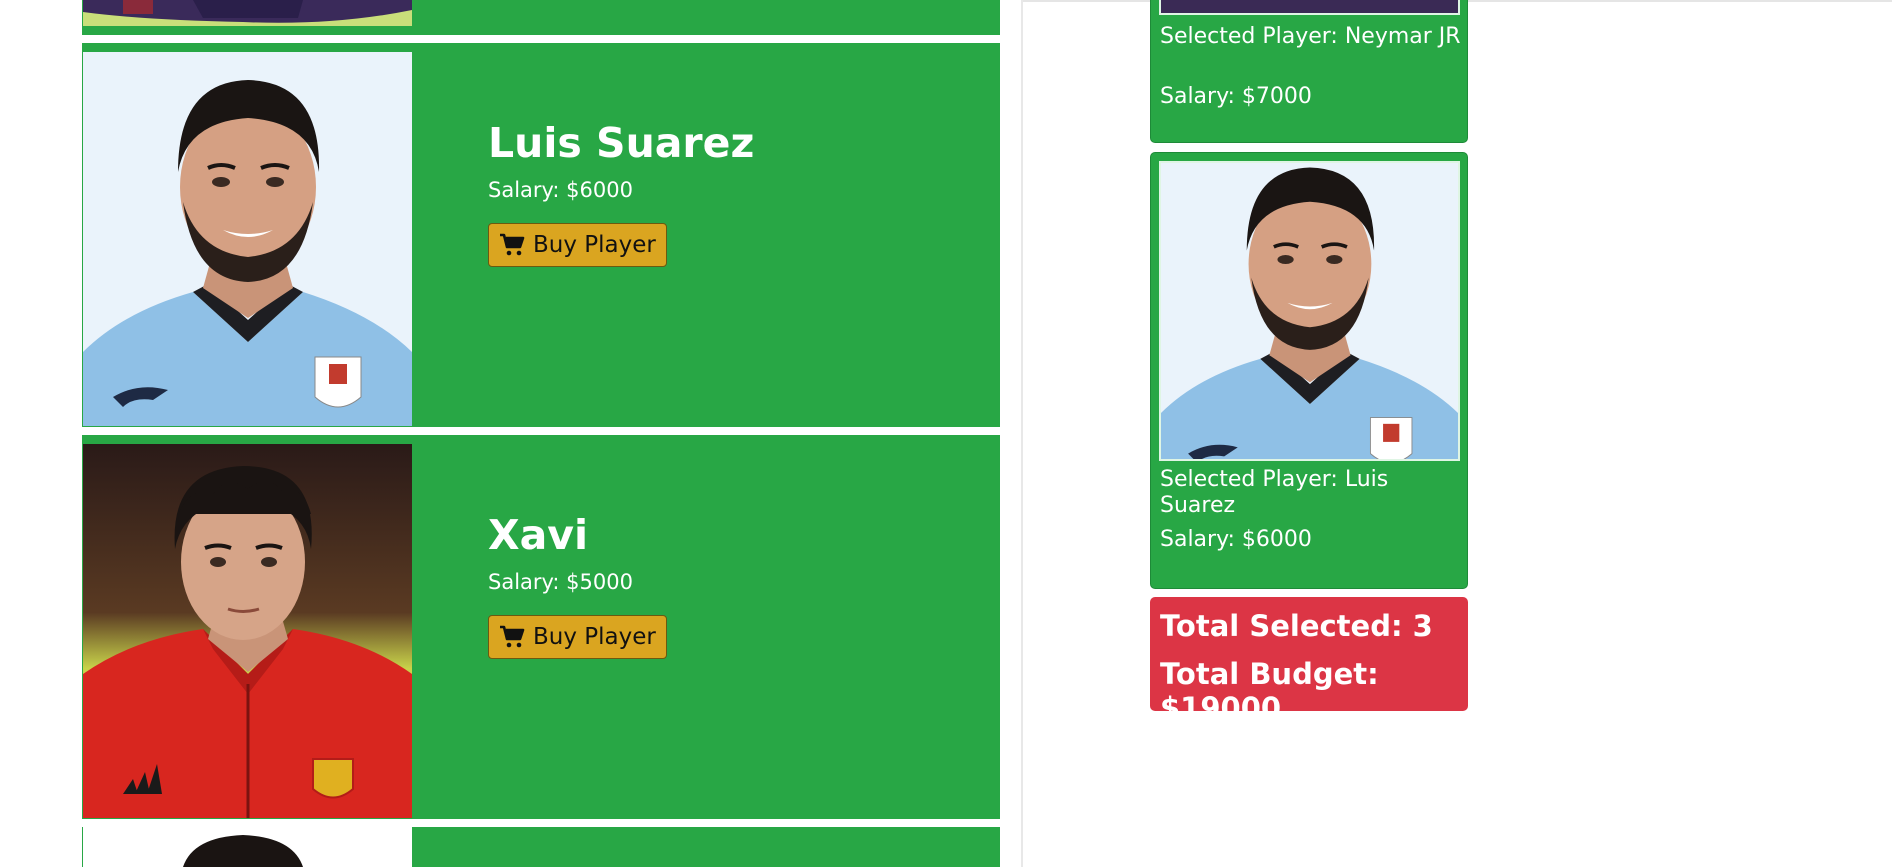 The height and width of the screenshot is (867, 1892). What do you see at coordinates (1309, 311) in the screenshot?
I see `selected-player-photo` at bounding box center [1309, 311].